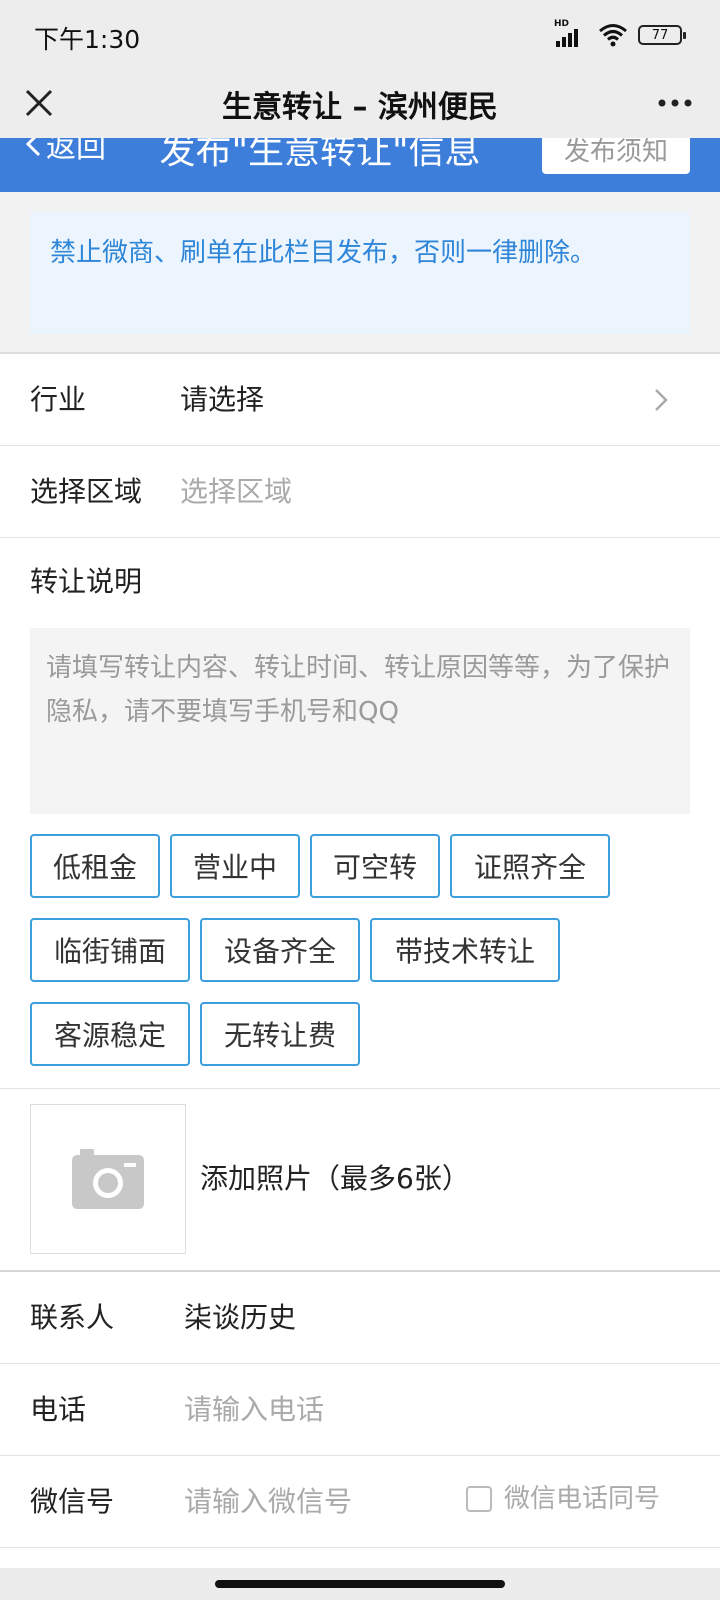 The image size is (720, 1600). I want to click on contact-row: 联系人 柒谈历史, so click(360, 1318).